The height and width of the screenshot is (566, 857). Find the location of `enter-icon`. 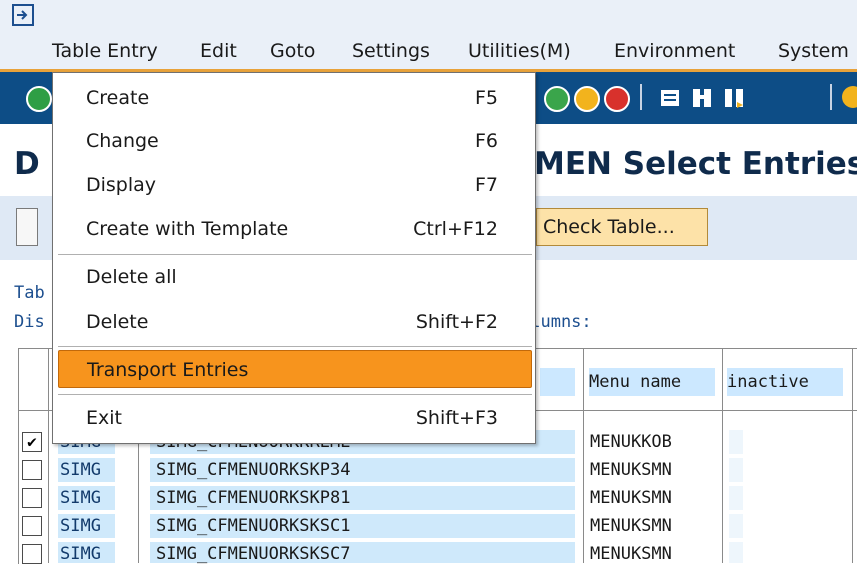

enter-icon is located at coordinates (39, 99).